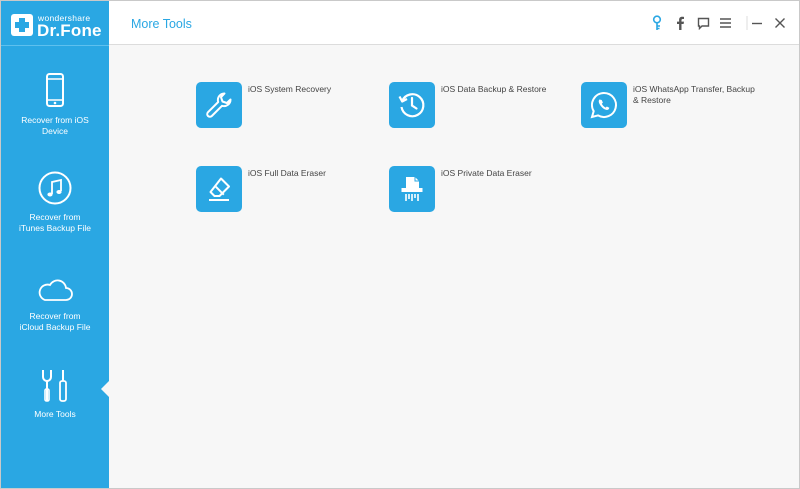 The height and width of the screenshot is (489, 800). Describe the element at coordinates (22, 25) in the screenshot. I see `logo-plus-icon` at that location.